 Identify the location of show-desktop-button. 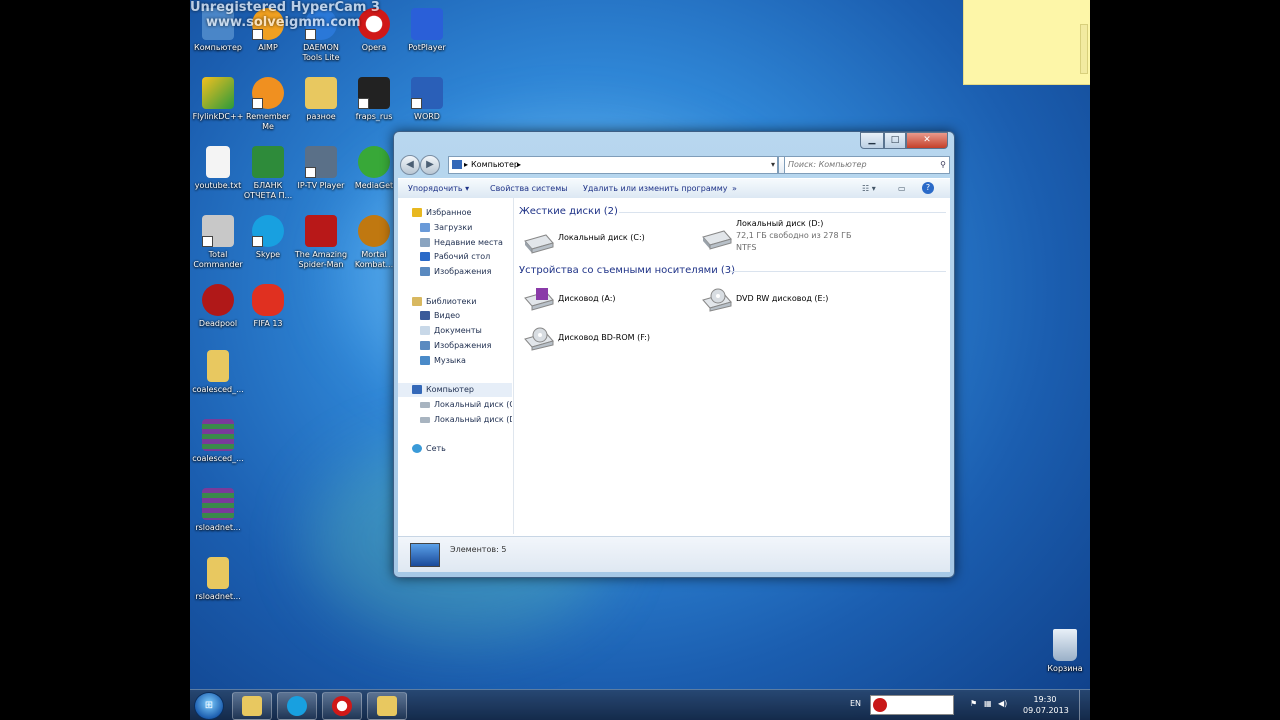
(1084, 705).